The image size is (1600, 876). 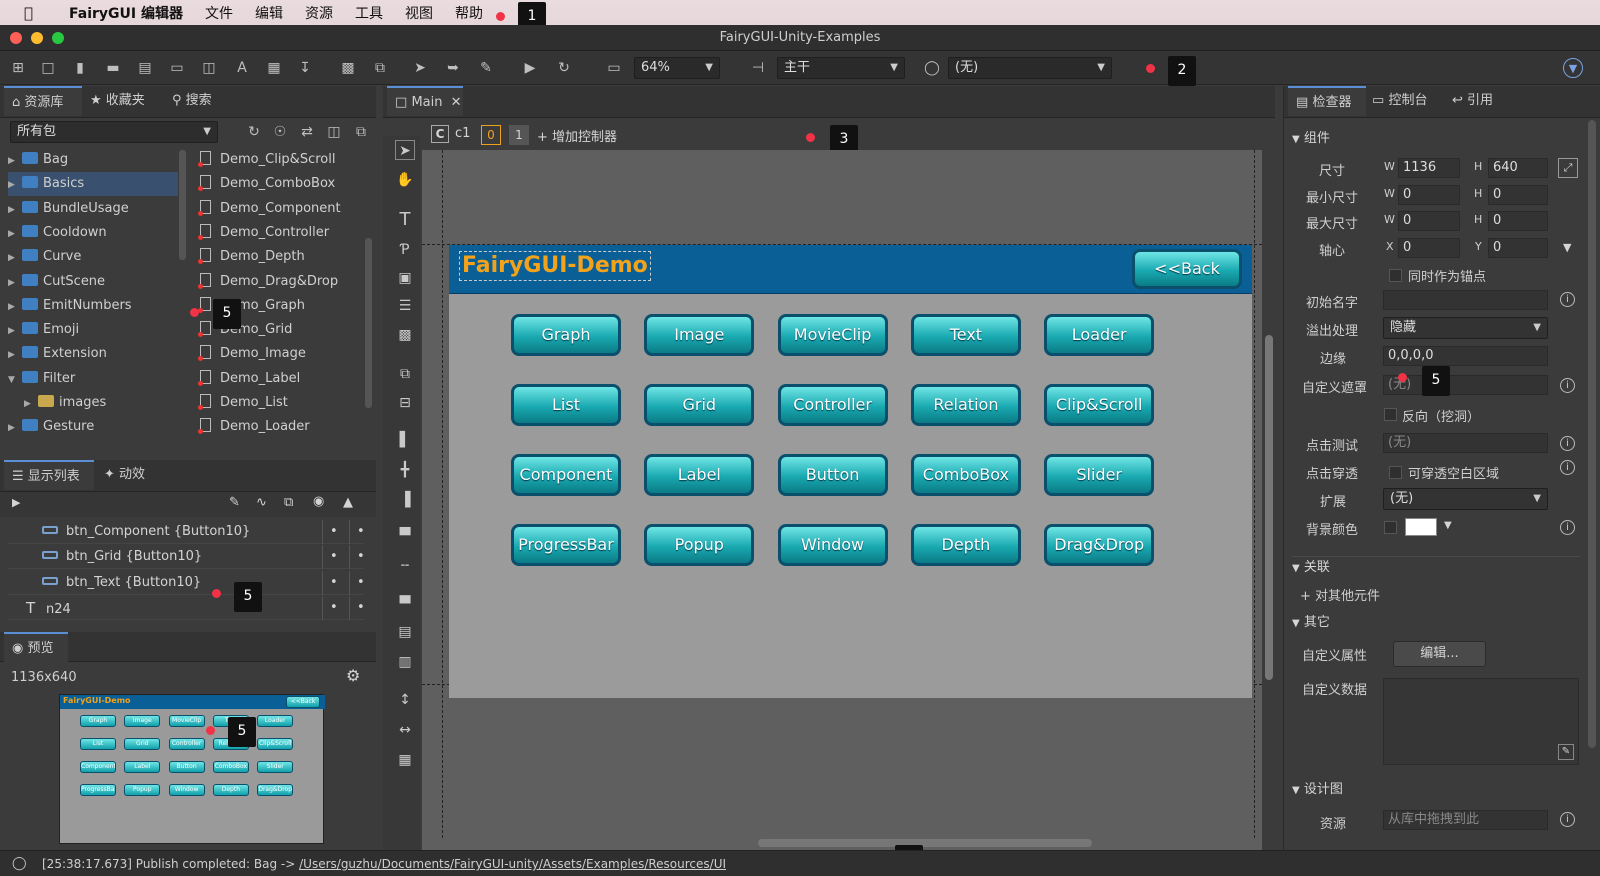 What do you see at coordinates (832, 405) in the screenshot?
I see `demo-button: Controller` at bounding box center [832, 405].